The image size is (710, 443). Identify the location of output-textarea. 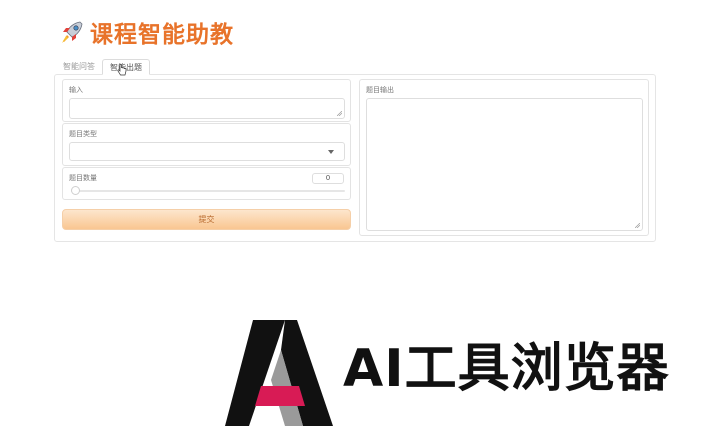
(504, 164).